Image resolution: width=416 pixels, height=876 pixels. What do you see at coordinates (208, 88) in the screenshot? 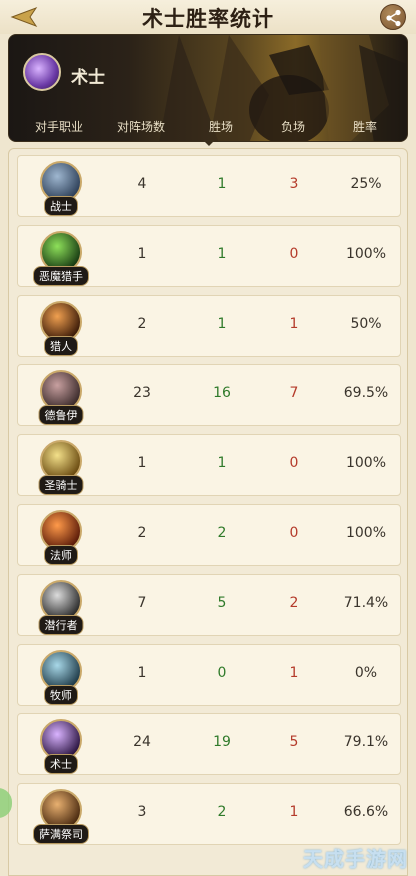
I see `class-header: 术士 对手职业 对阵场数 胜场 负场 胜率` at bounding box center [208, 88].